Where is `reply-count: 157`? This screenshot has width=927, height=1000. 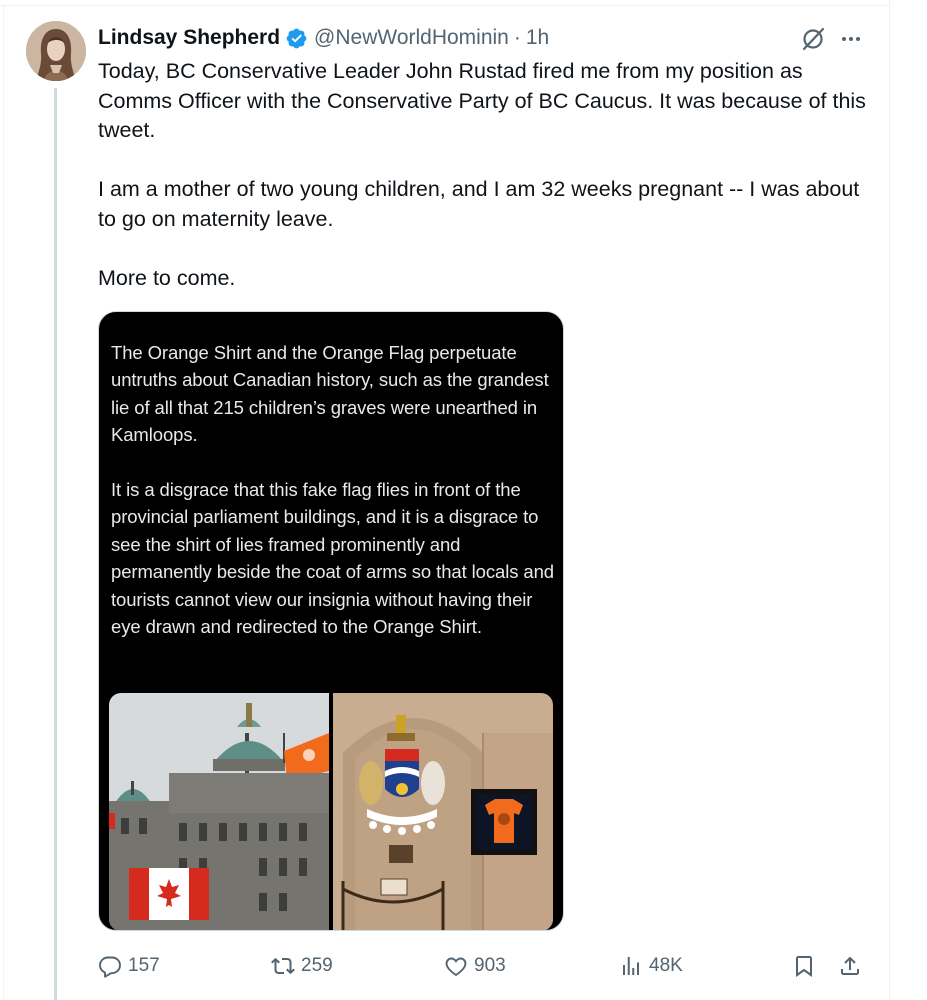 reply-count: 157 is located at coordinates (144, 965).